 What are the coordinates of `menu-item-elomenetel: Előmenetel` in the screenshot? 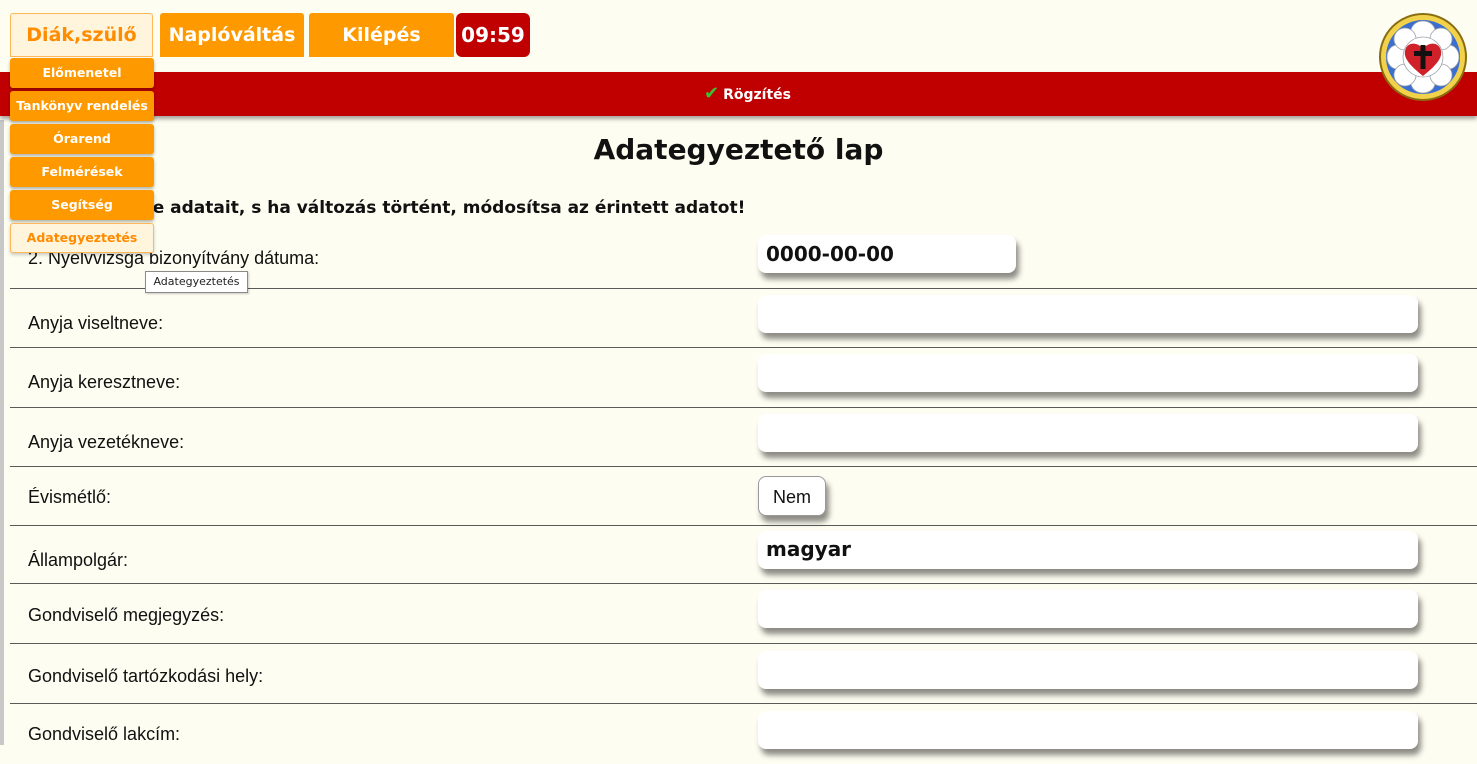 It's located at (82, 73).